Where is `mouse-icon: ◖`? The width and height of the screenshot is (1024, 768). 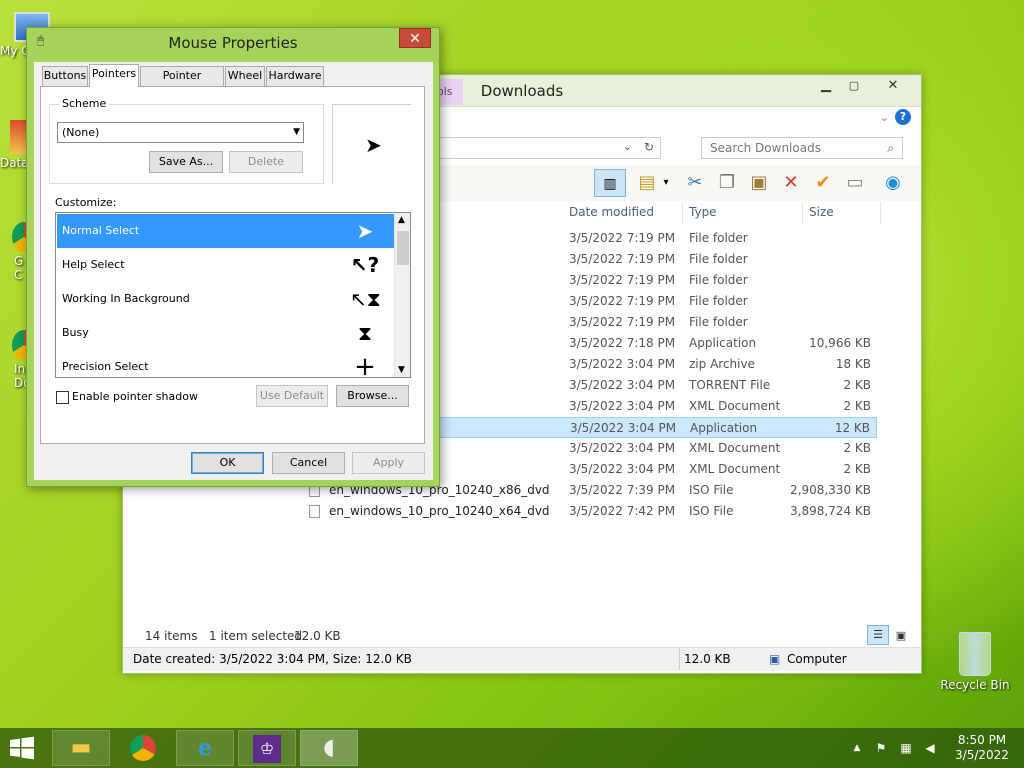
mouse-icon: ◖ is located at coordinates (329, 747).